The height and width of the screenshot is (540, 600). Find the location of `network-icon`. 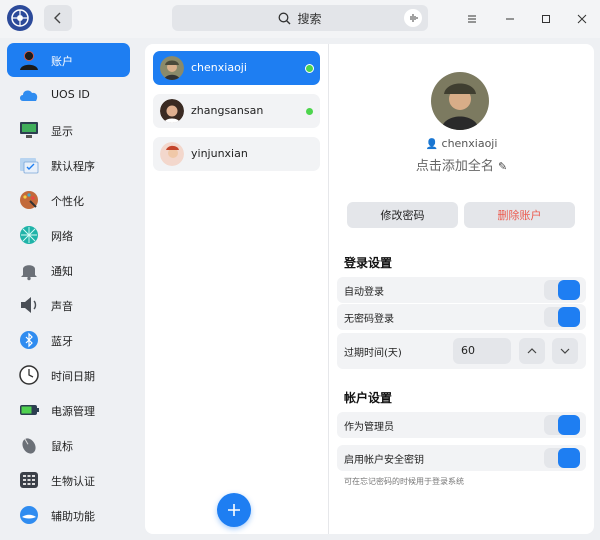

network-icon is located at coordinates (29, 235).